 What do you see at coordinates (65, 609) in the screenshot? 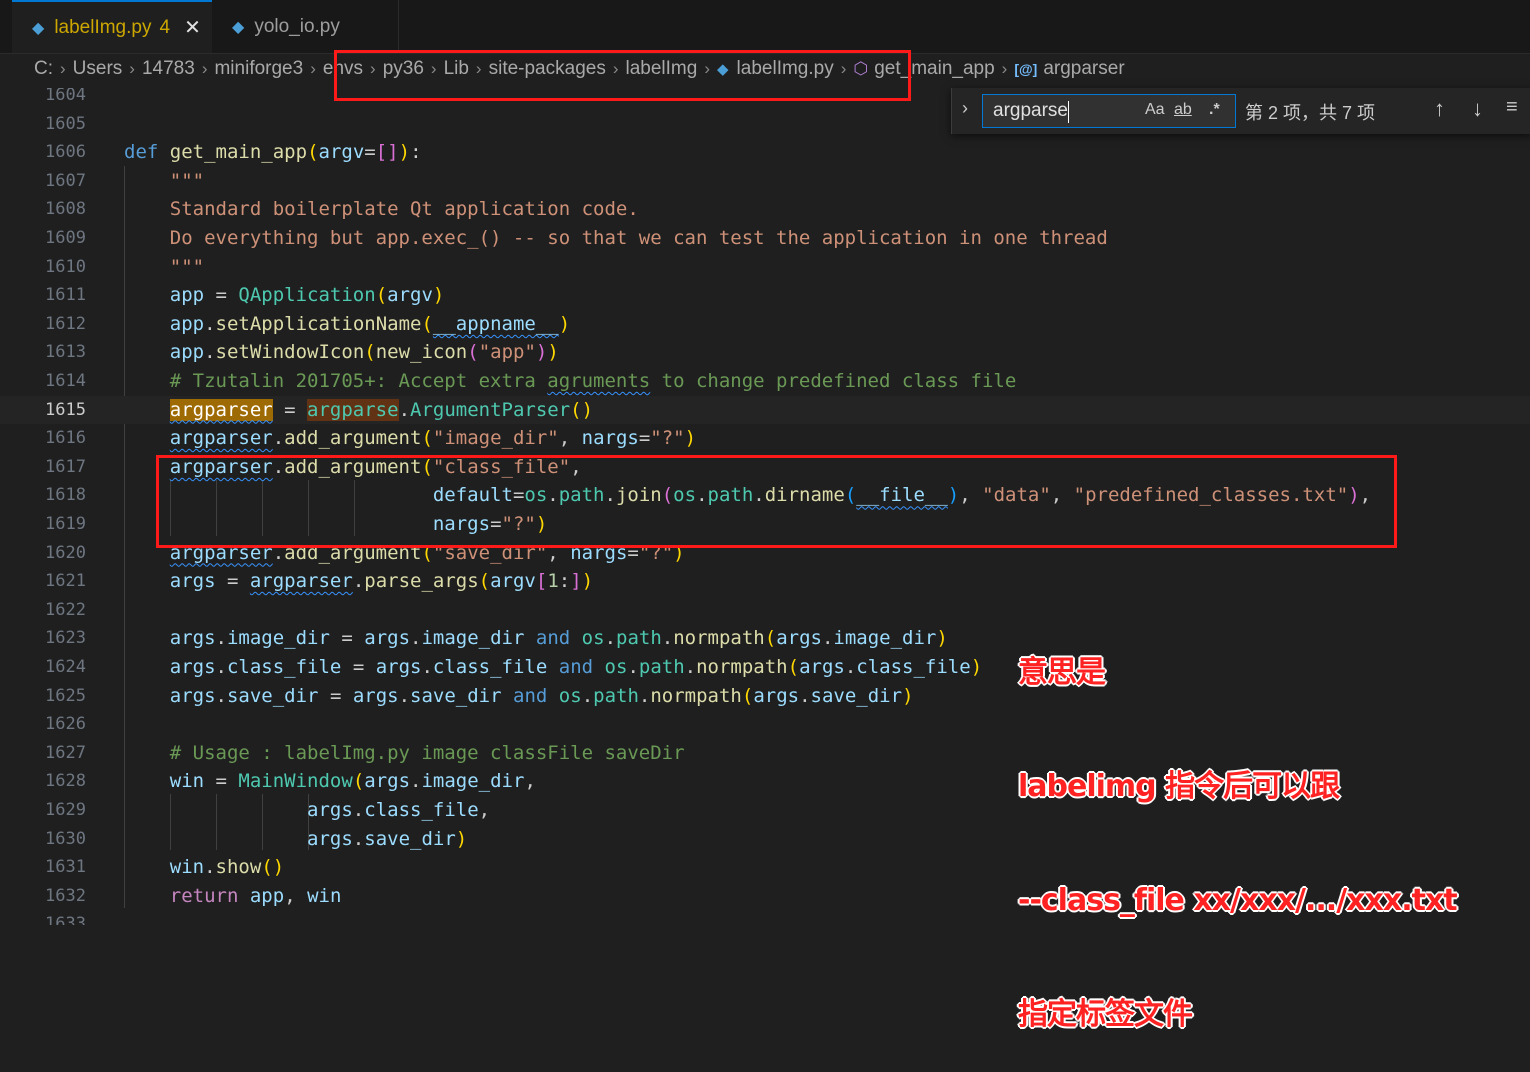
I see `line-number: 1622` at bounding box center [65, 609].